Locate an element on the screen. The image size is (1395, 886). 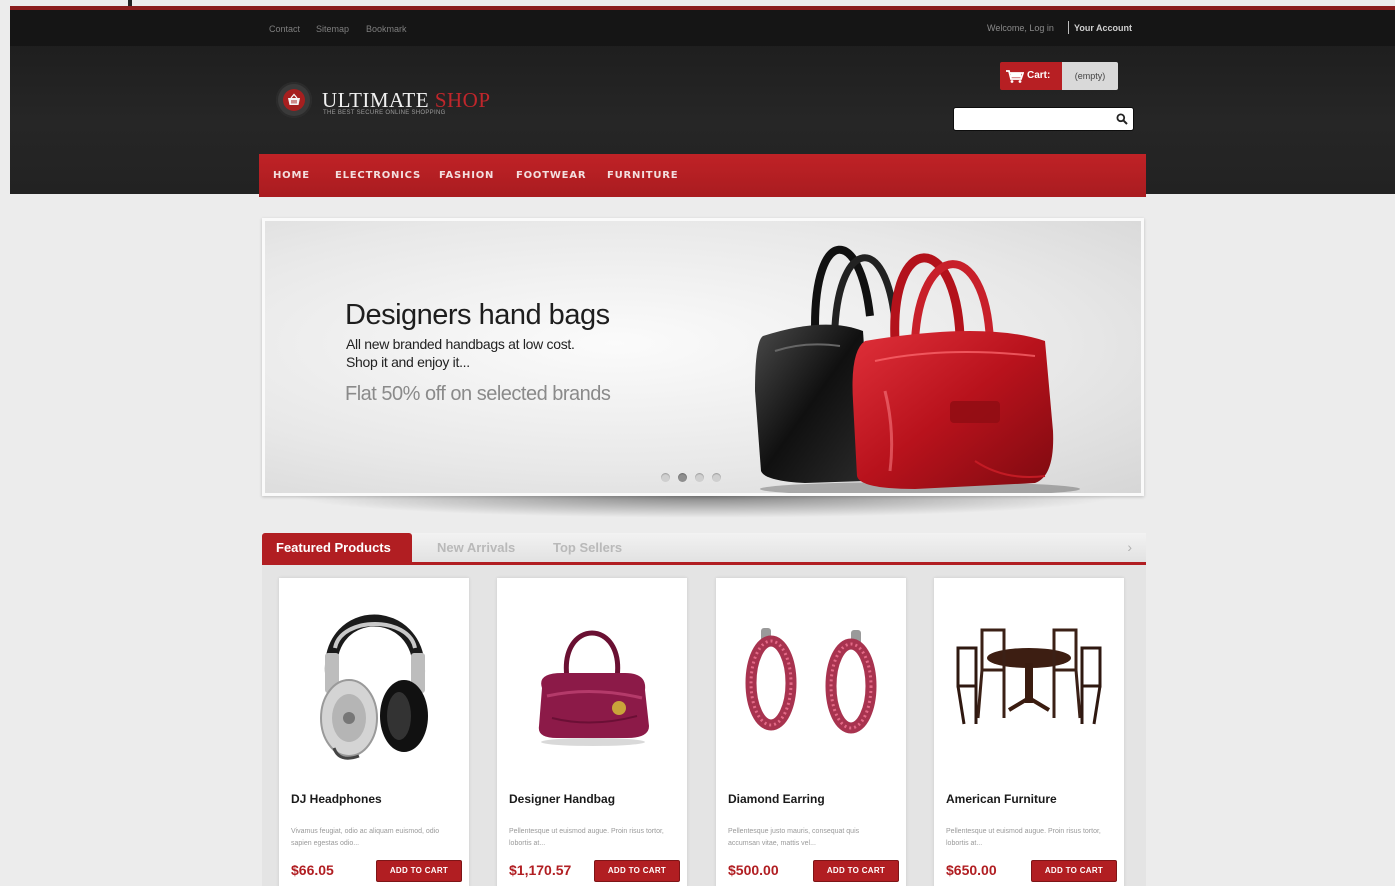
tab-featured-products: Featured Products is located at coordinates (337, 547).